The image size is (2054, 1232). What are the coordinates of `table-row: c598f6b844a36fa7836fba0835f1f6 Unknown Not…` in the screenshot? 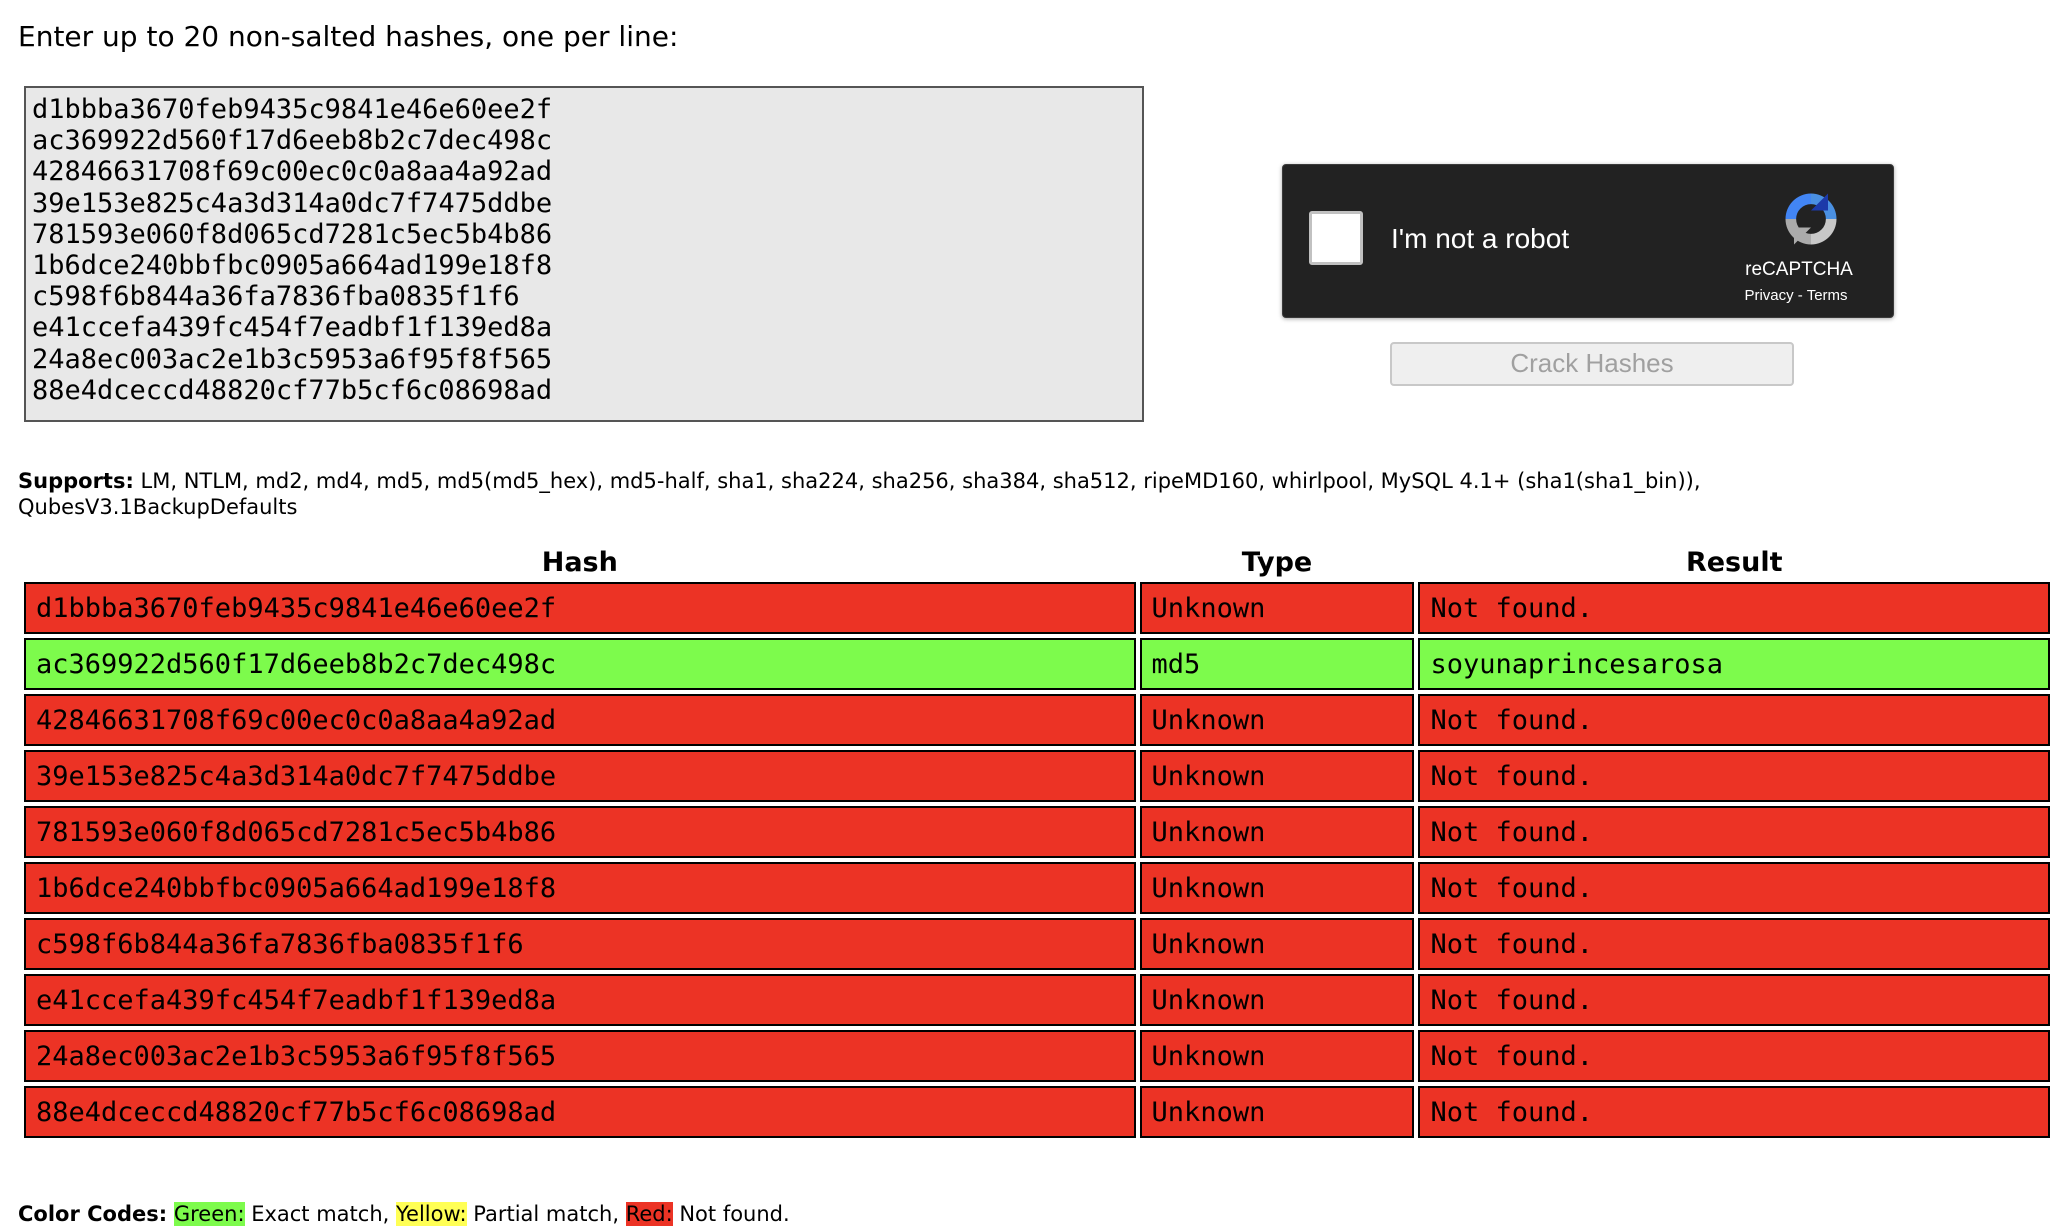 It's located at (1037, 944).